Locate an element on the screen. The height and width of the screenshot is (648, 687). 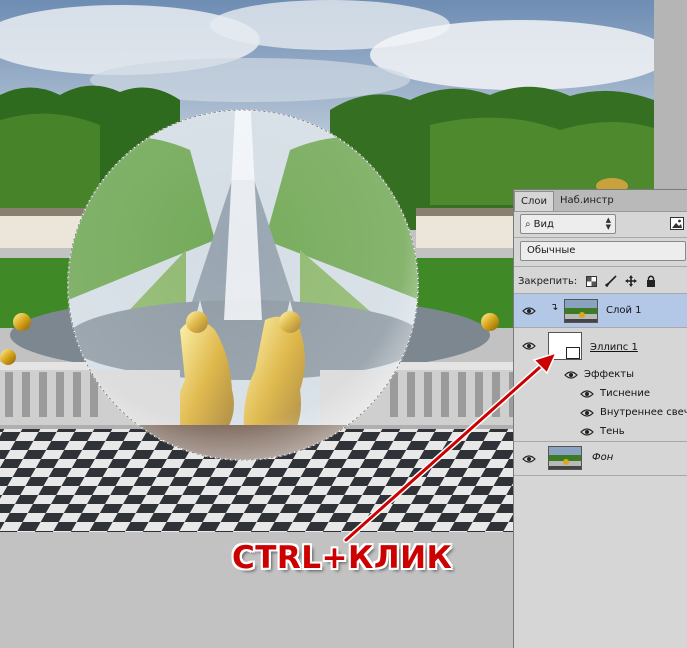
lock-row: Закрепить: is located at coordinates (587, 281).